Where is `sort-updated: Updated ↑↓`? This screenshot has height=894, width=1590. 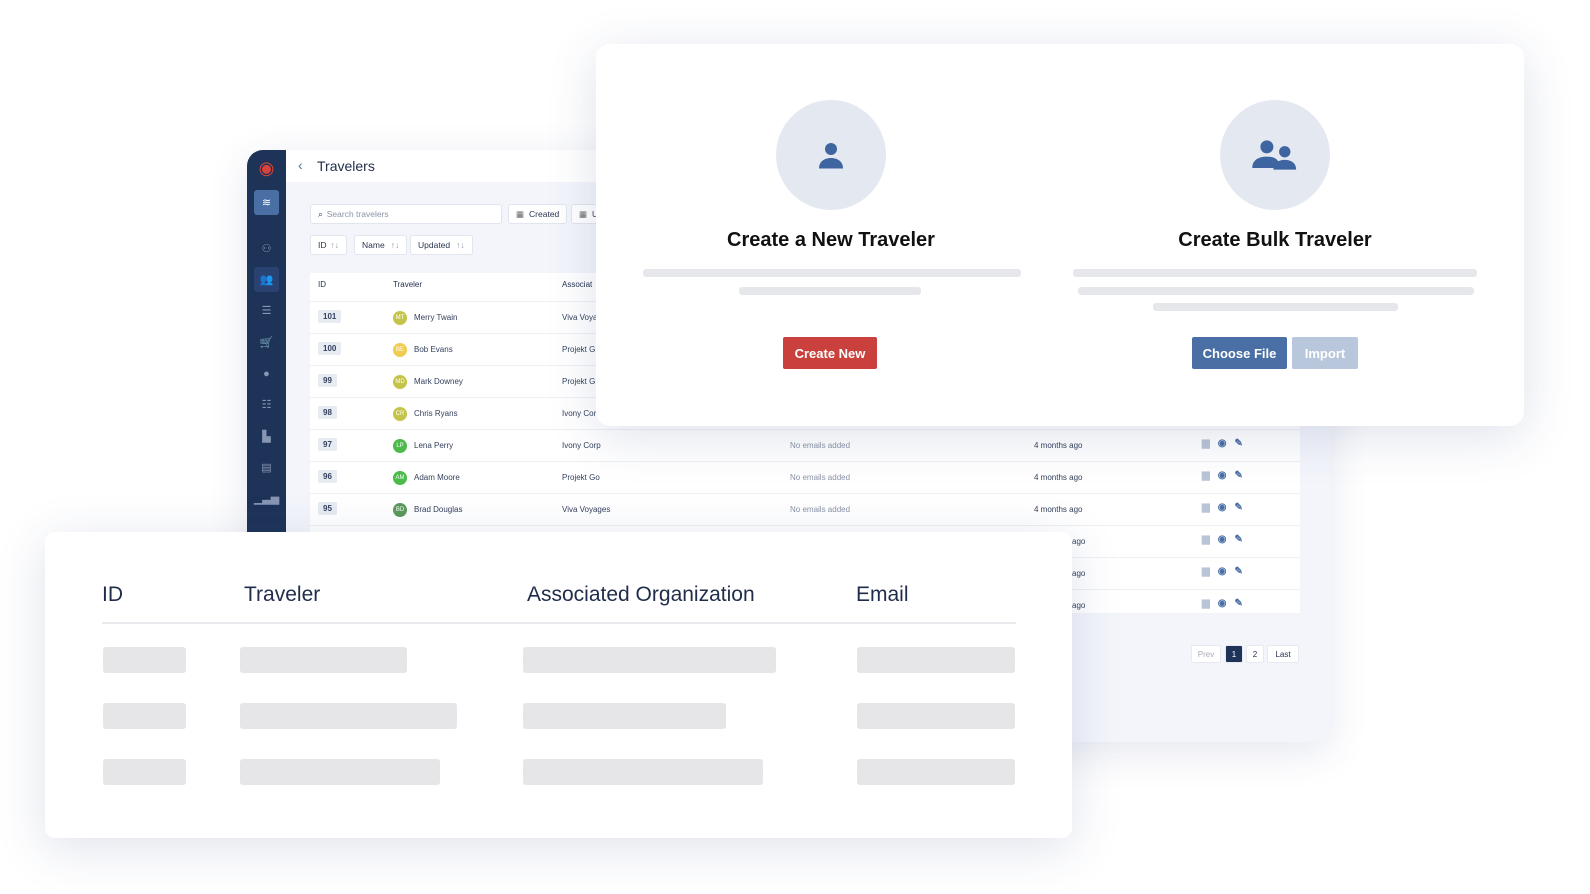
sort-updated: Updated ↑↓ is located at coordinates (441, 245).